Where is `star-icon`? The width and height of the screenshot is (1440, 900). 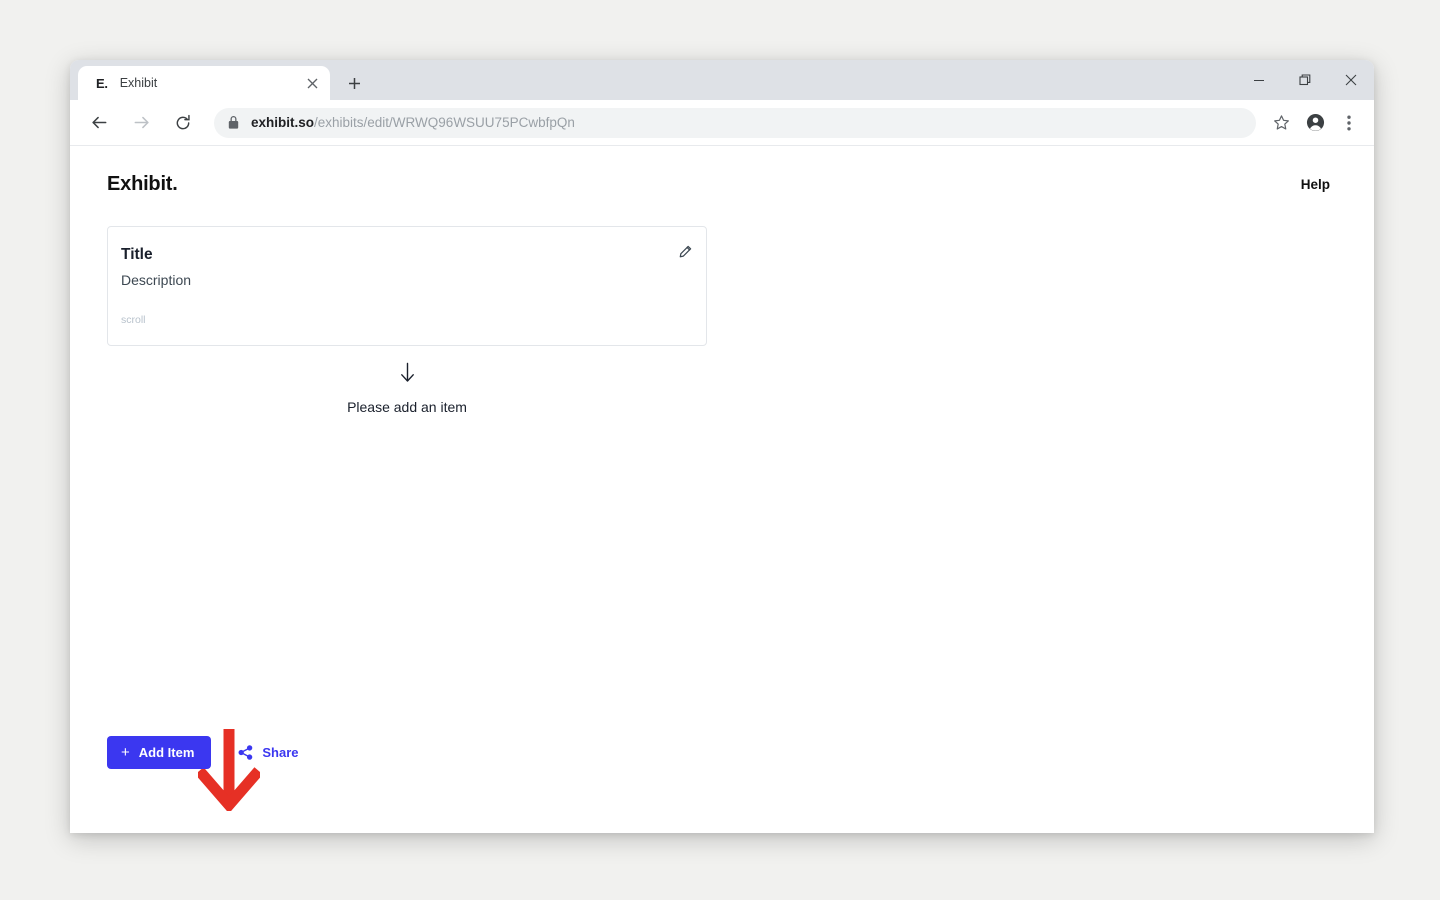 star-icon is located at coordinates (1281, 123).